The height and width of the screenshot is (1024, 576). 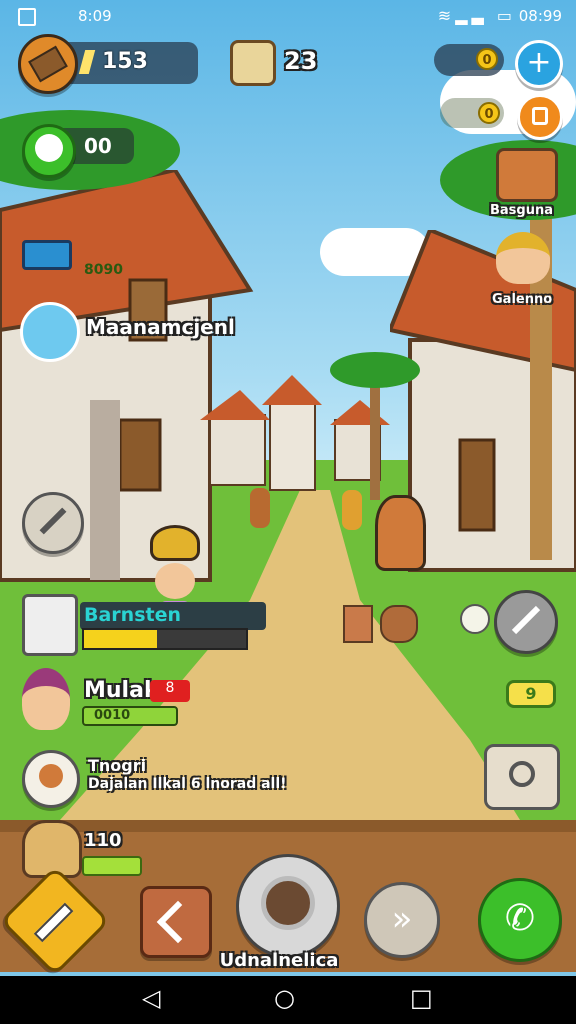 I want to click on player-name: Maanamcjenl, so click(x=160, y=327).